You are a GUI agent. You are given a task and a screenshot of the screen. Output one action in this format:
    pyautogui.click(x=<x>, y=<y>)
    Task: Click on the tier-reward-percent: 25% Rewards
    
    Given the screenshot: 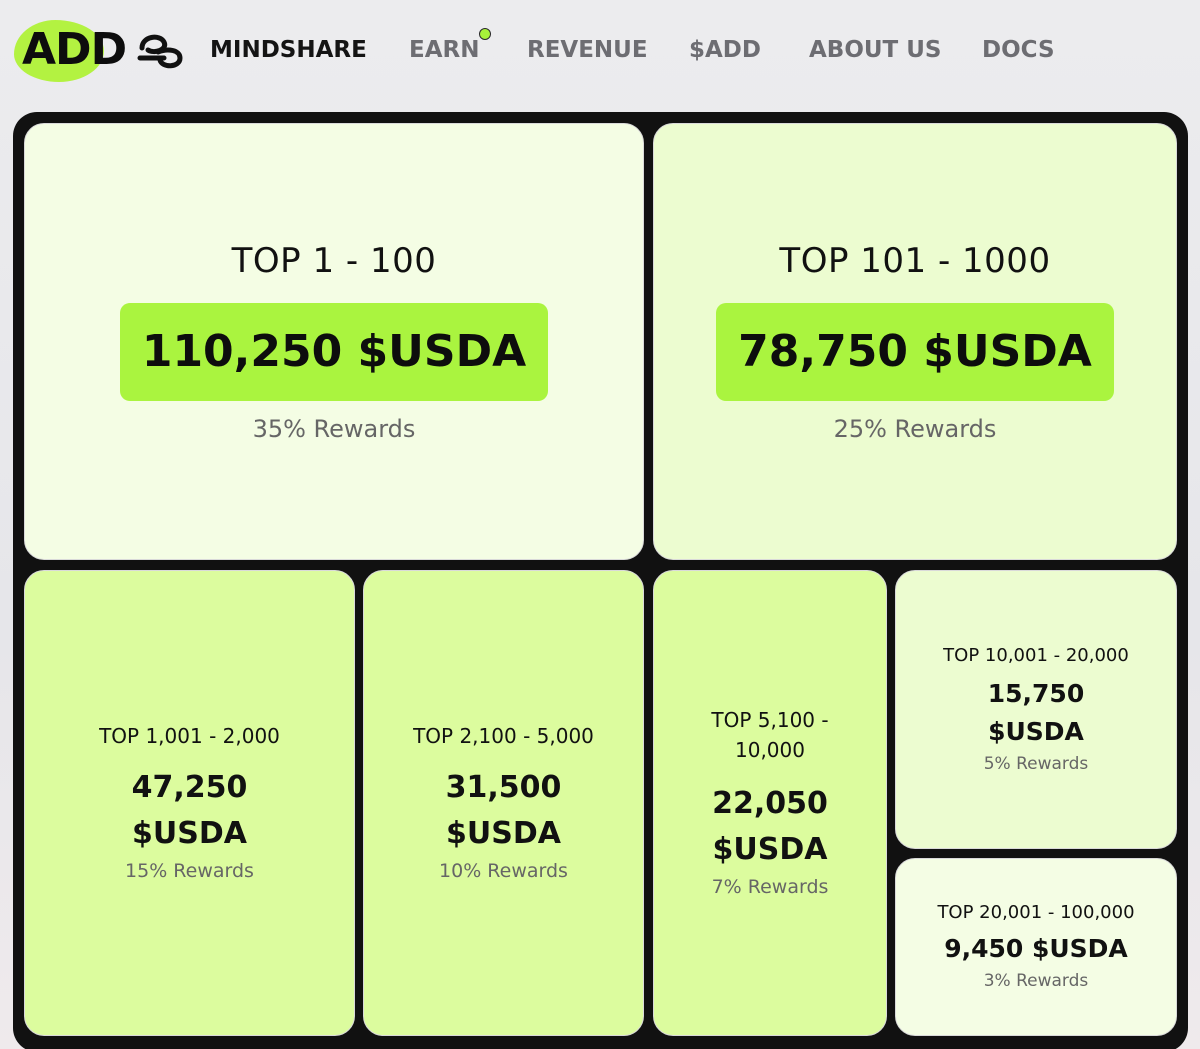 What is the action you would take?
    pyautogui.click(x=915, y=428)
    